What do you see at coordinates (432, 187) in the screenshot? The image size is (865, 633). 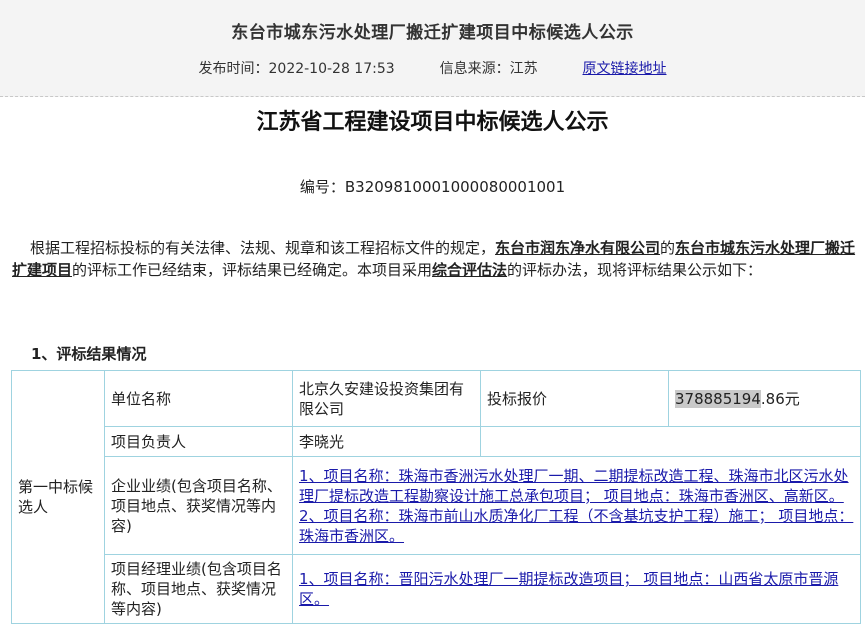 I see `doc-number: 编号：B3209810001000080001001` at bounding box center [432, 187].